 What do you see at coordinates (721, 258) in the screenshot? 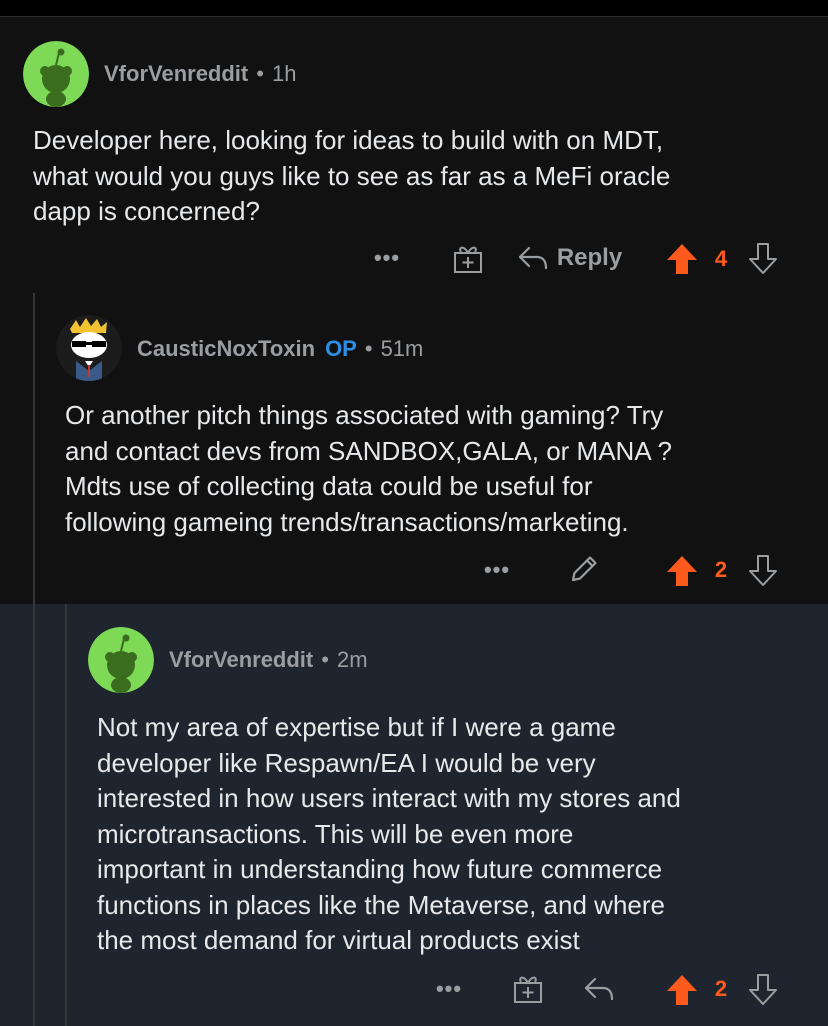
I see `vote-count: 4` at bounding box center [721, 258].